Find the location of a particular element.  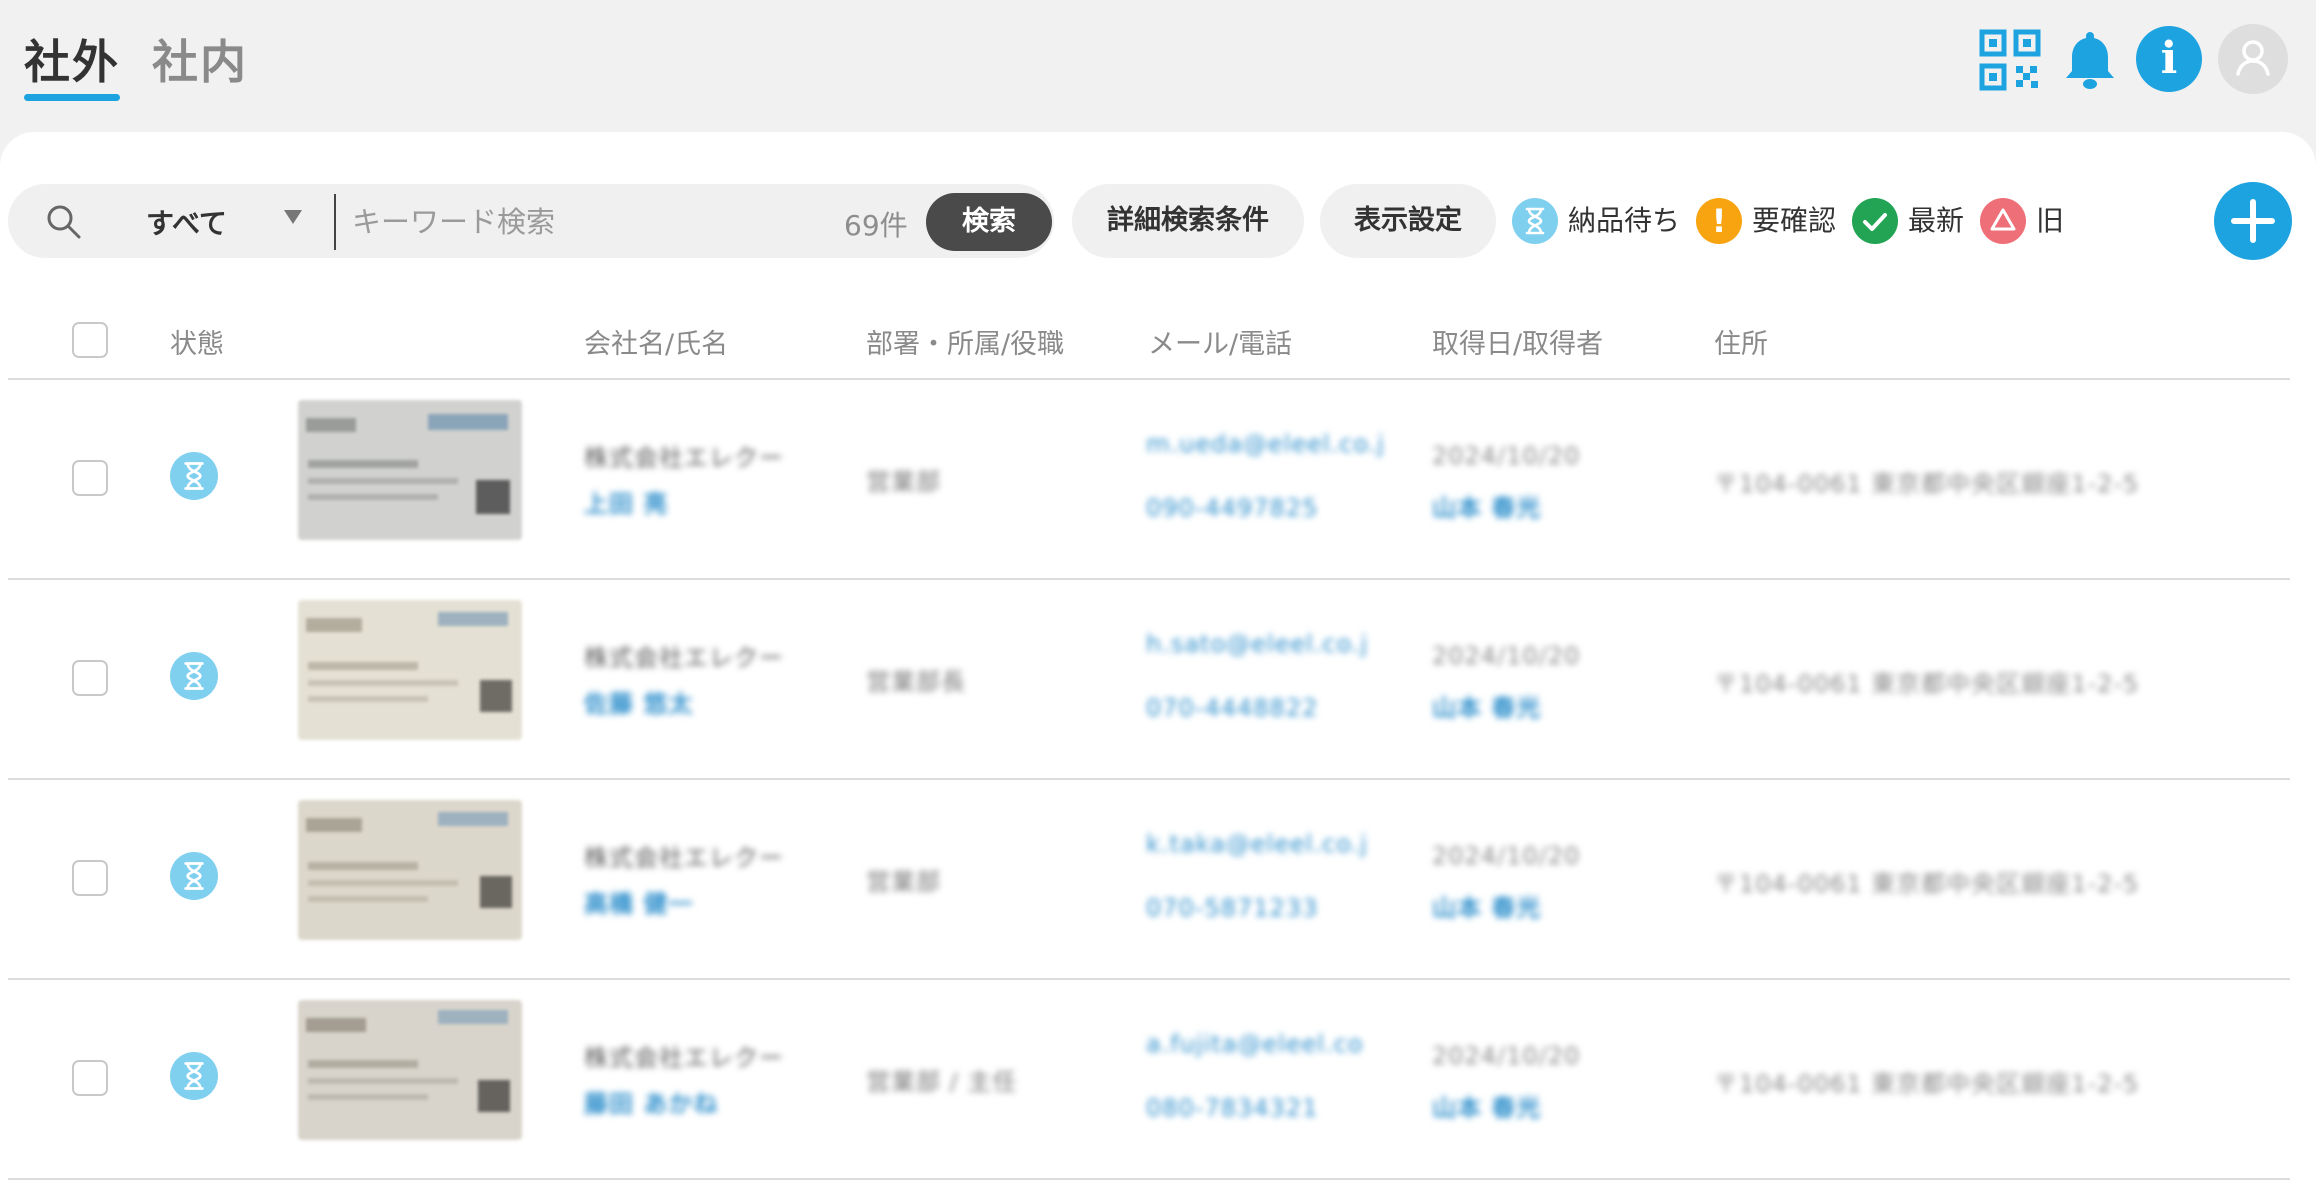

email-link: a.fujita@eleel.co is located at coordinates (1255, 1044).